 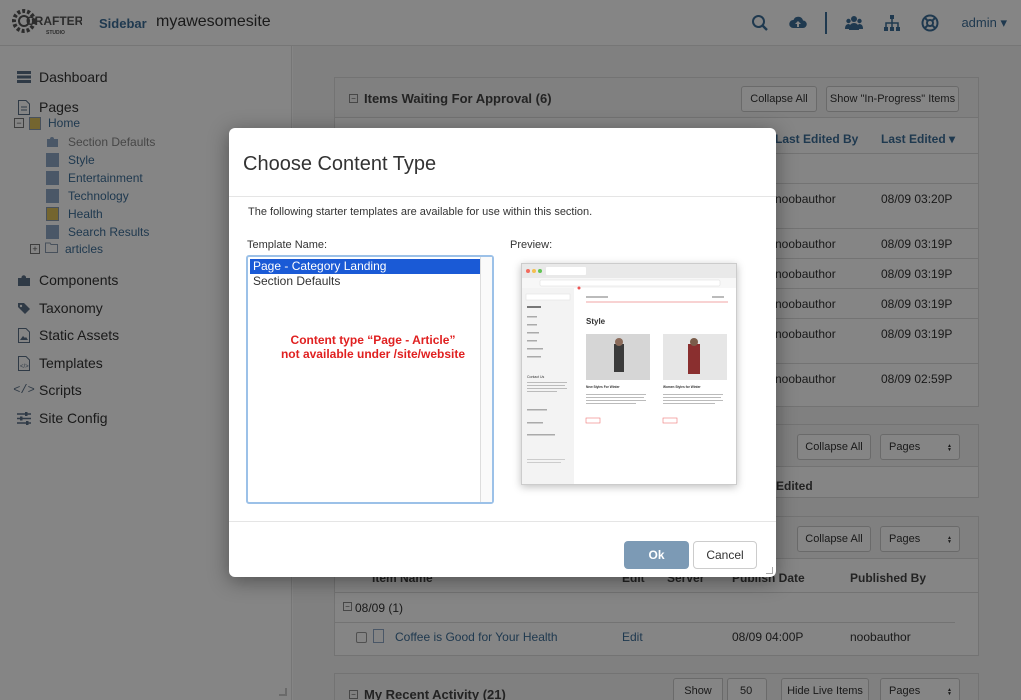 What do you see at coordinates (287, 245) in the screenshot?
I see `template-name-label: Template Name:` at bounding box center [287, 245].